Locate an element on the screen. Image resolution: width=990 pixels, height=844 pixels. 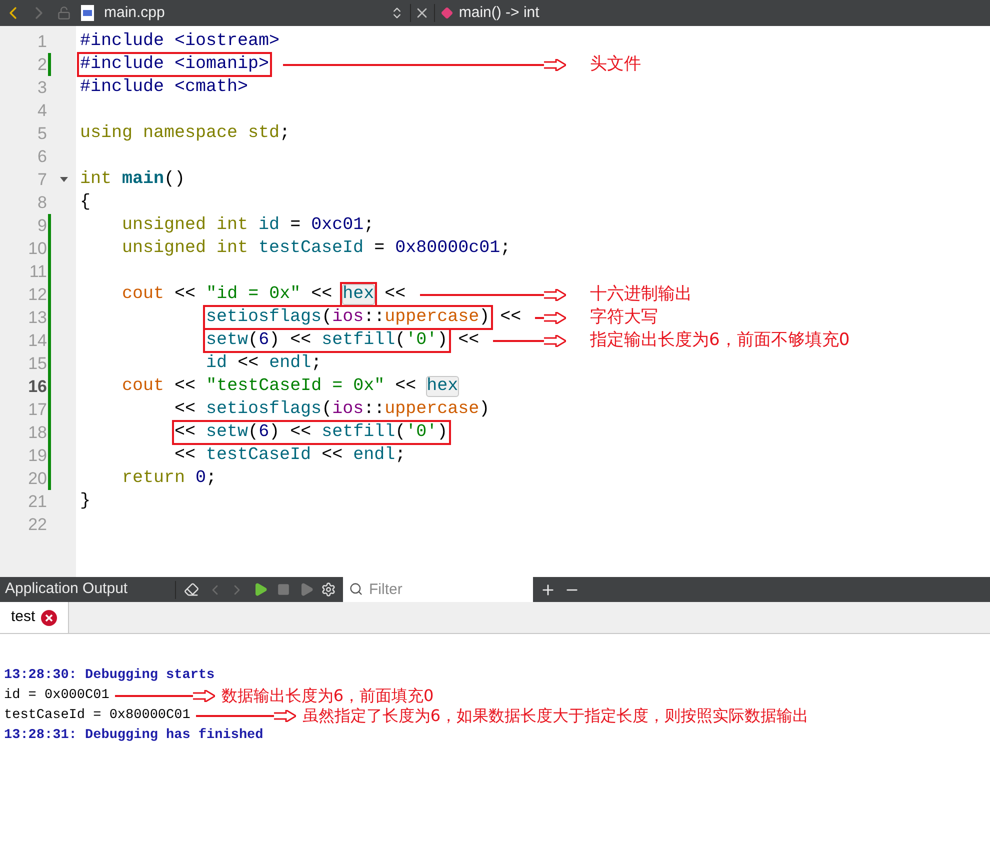
symbol-name: main() -> int is located at coordinates (499, 13).